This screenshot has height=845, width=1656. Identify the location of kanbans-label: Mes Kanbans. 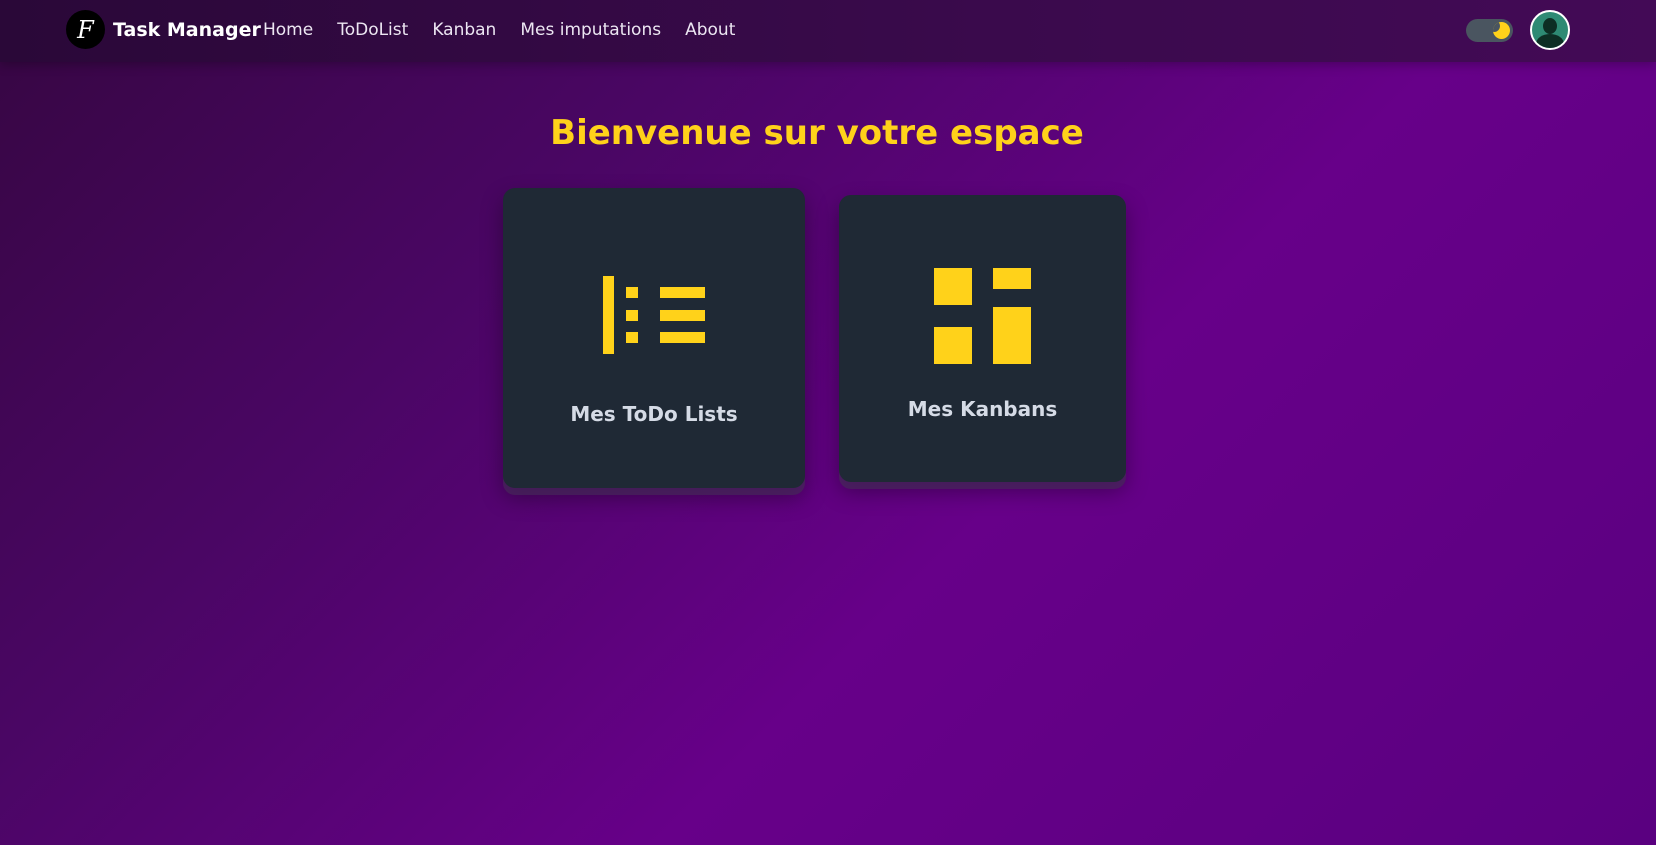
(982, 409).